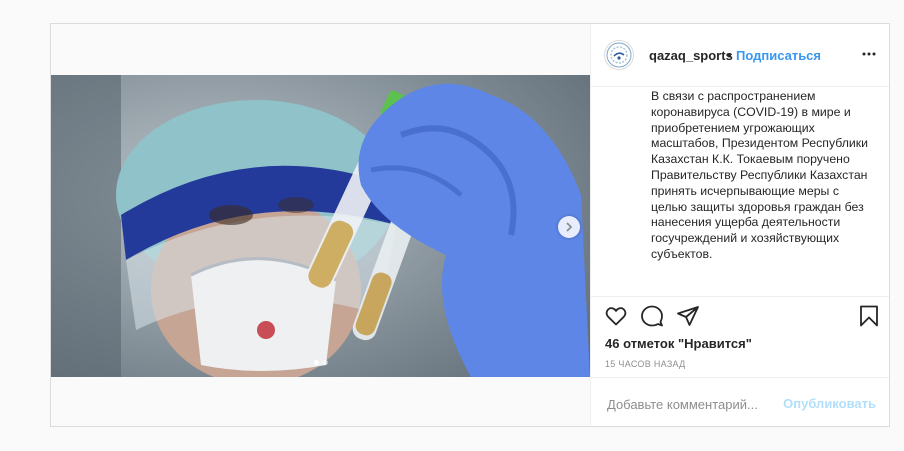 Image resolution: width=904 pixels, height=451 pixels. Describe the element at coordinates (869, 316) in the screenshot. I see `bookmark-icon` at that location.